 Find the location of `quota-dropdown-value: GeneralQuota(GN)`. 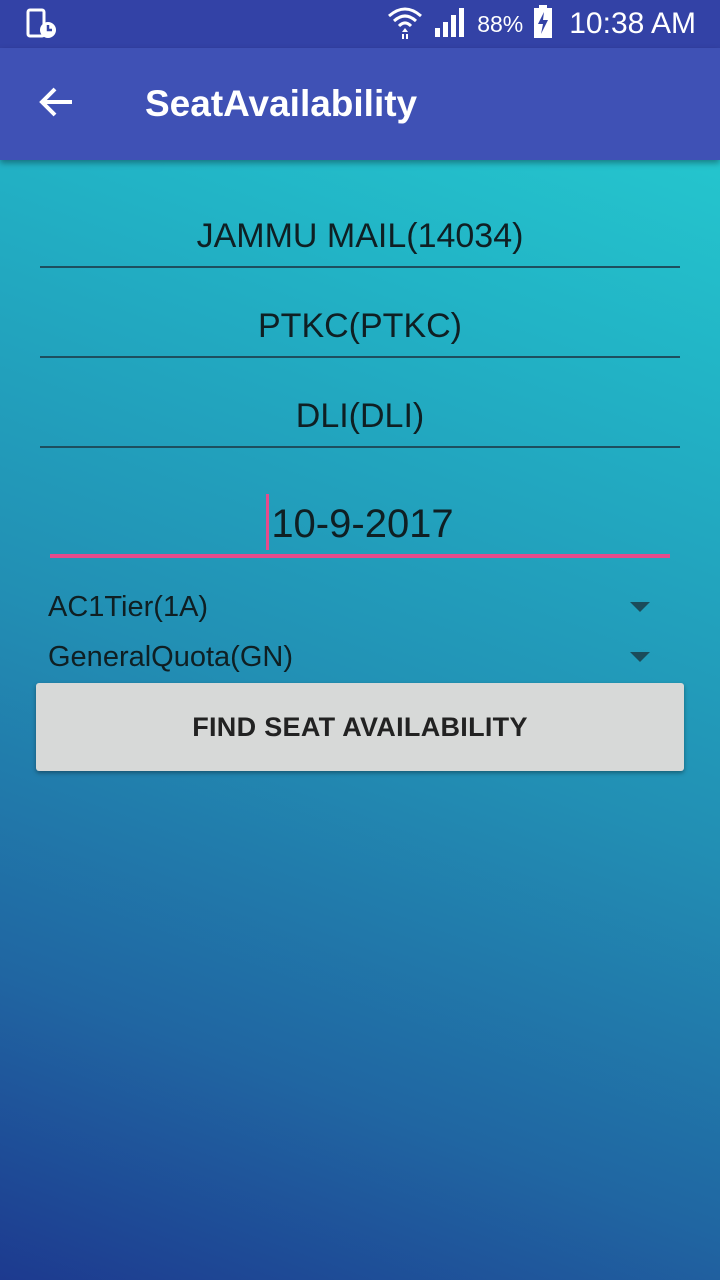

quota-dropdown-value: GeneralQuota(GN) is located at coordinates (170, 656).